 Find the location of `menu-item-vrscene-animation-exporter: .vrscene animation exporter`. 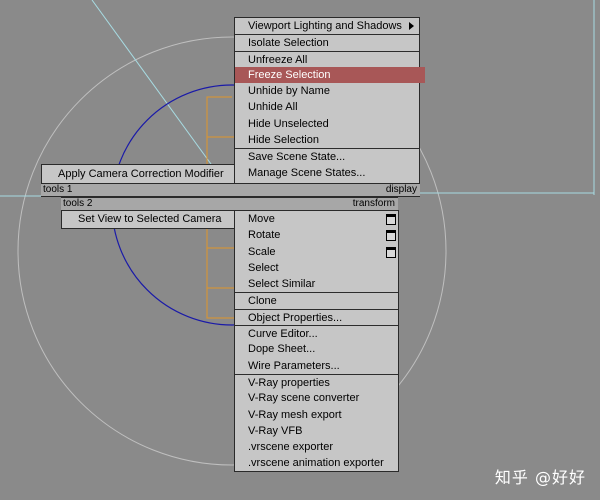

menu-item-vrscene-animation-exporter: .vrscene animation exporter is located at coordinates (316, 463).